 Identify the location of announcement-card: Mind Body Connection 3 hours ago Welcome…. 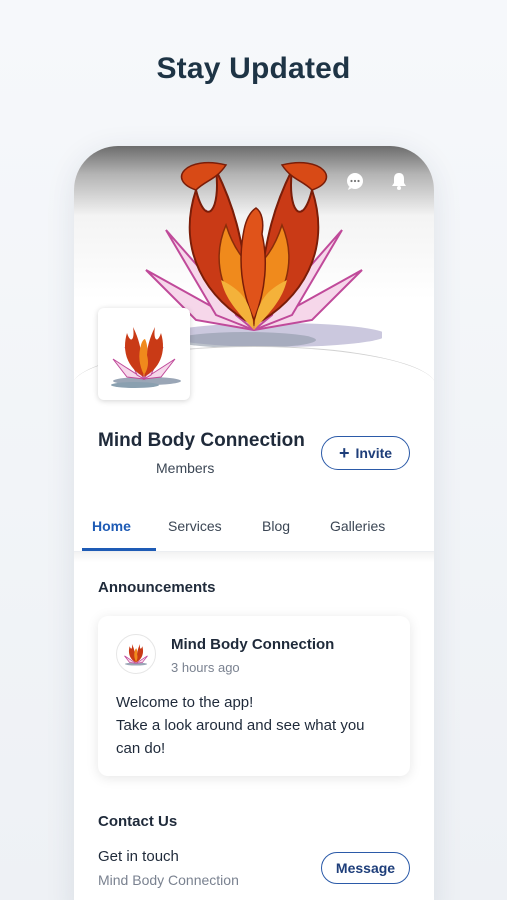
(254, 696).